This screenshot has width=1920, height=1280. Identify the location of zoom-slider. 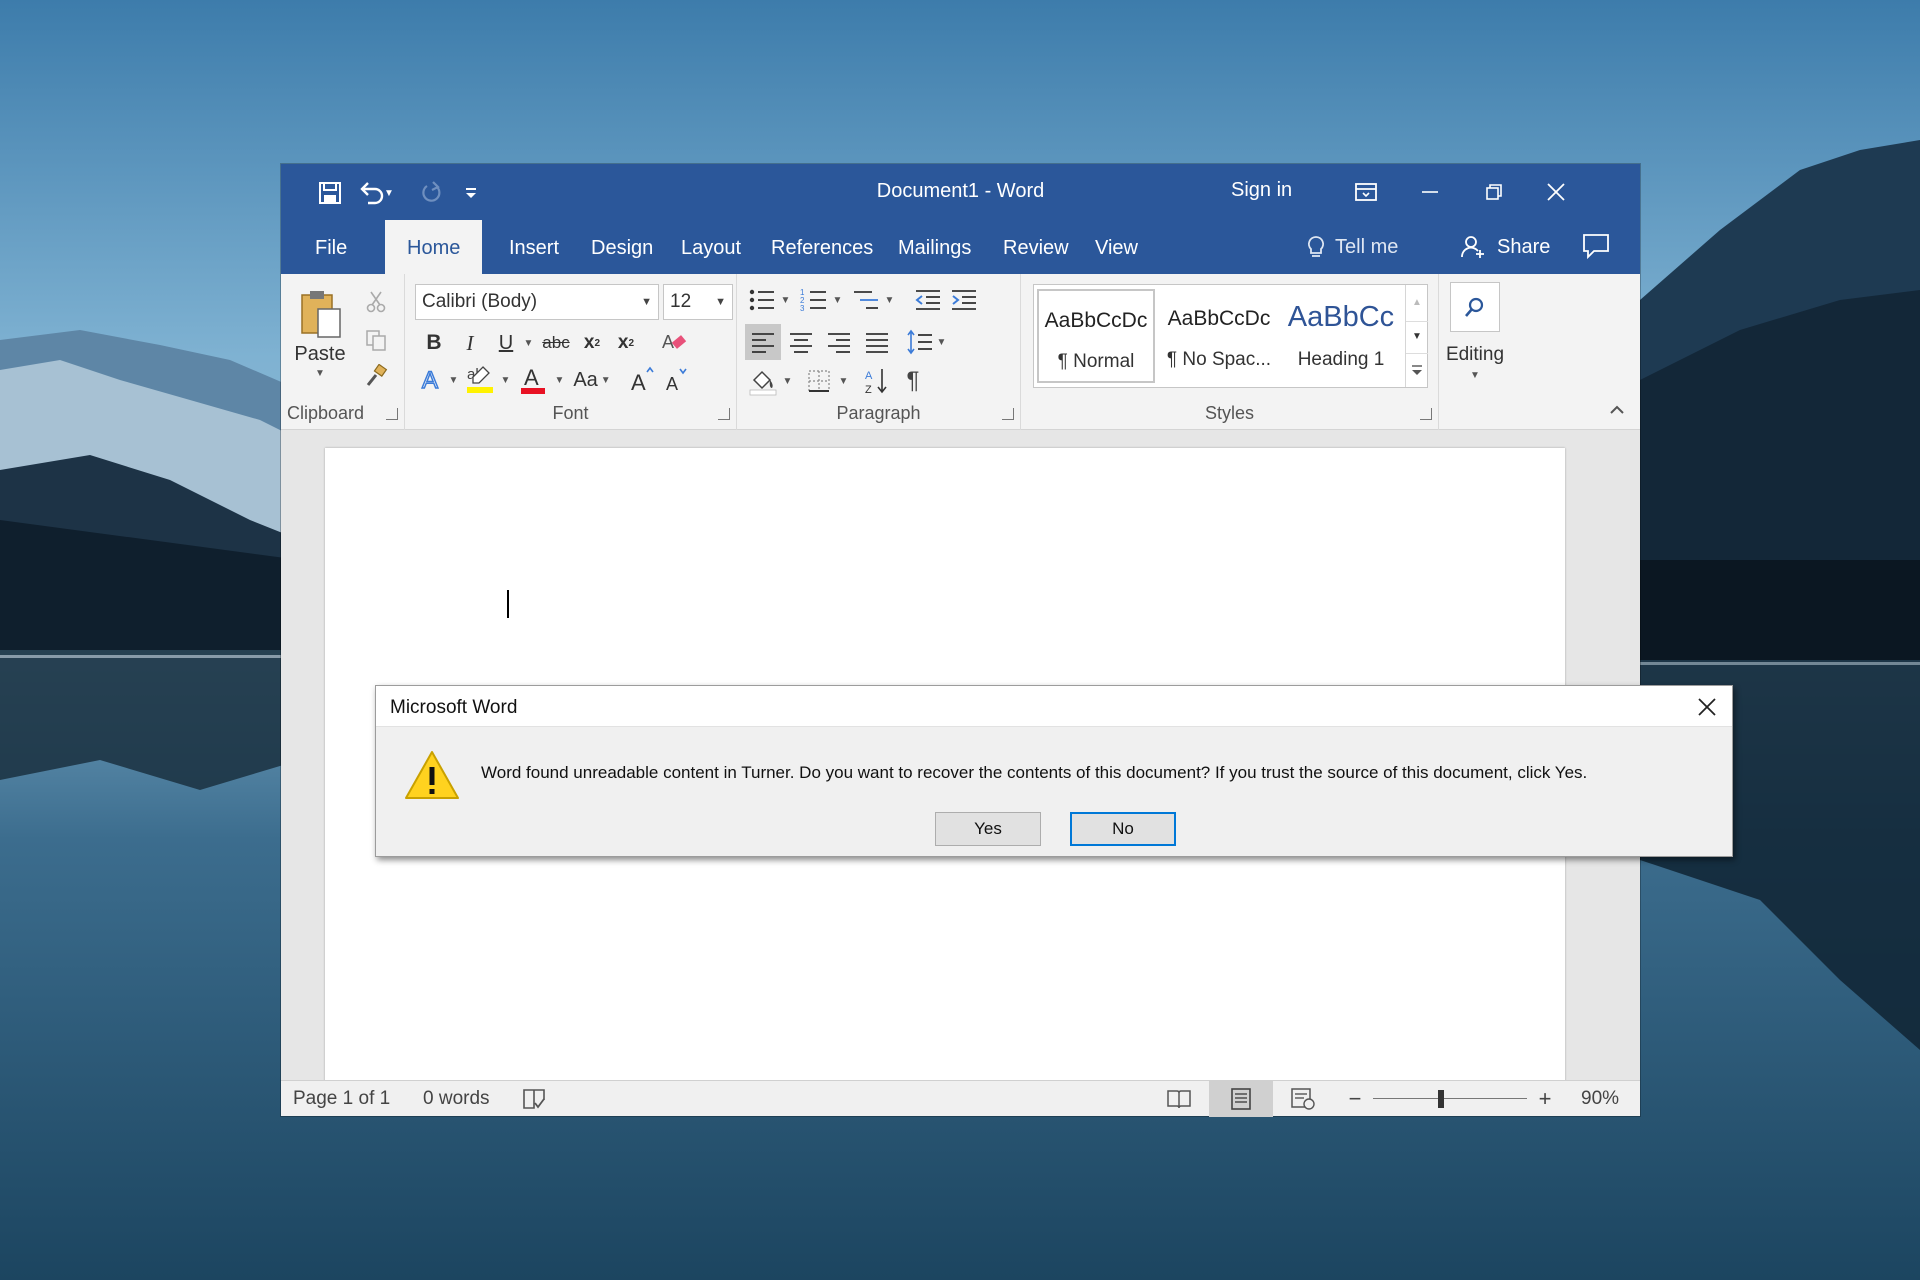
(1450, 1099).